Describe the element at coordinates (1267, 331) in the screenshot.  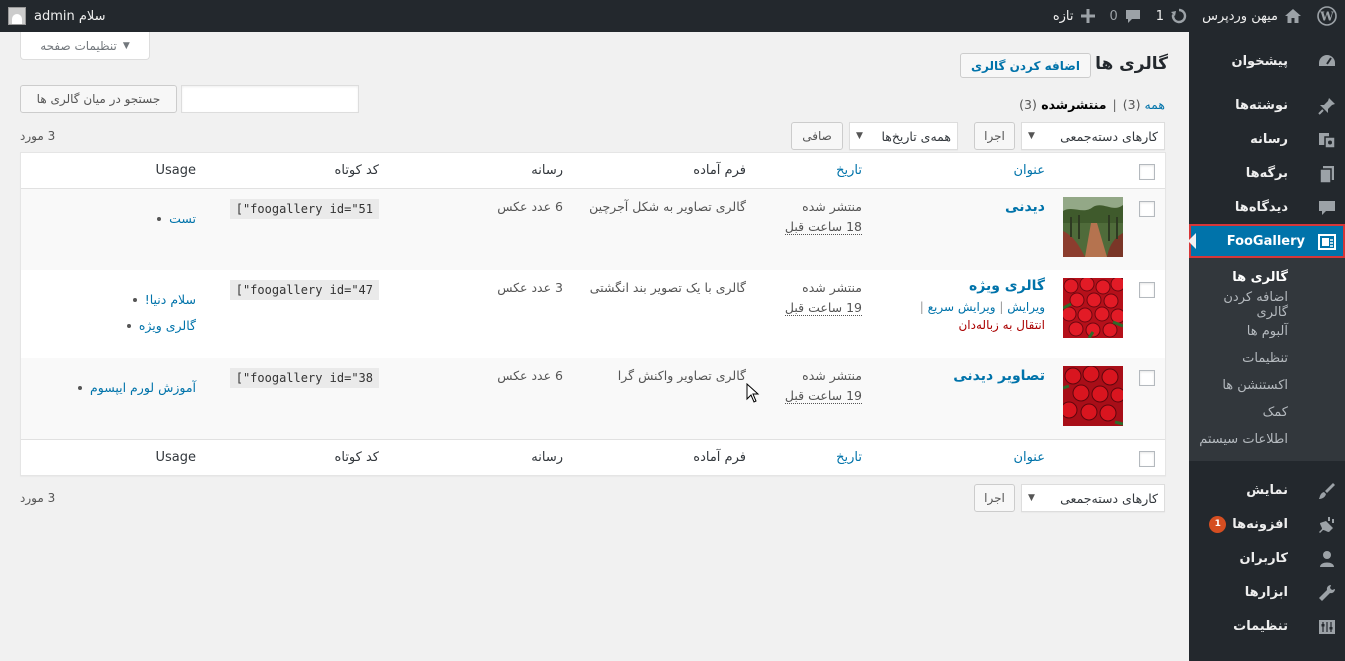
I see `submenu-albums: آلبوم ها` at that location.